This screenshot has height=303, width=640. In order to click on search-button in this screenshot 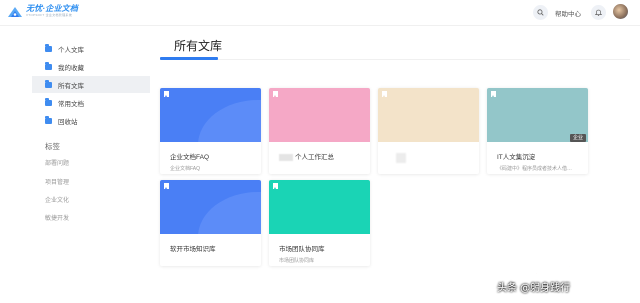, I will do `click(540, 12)`.